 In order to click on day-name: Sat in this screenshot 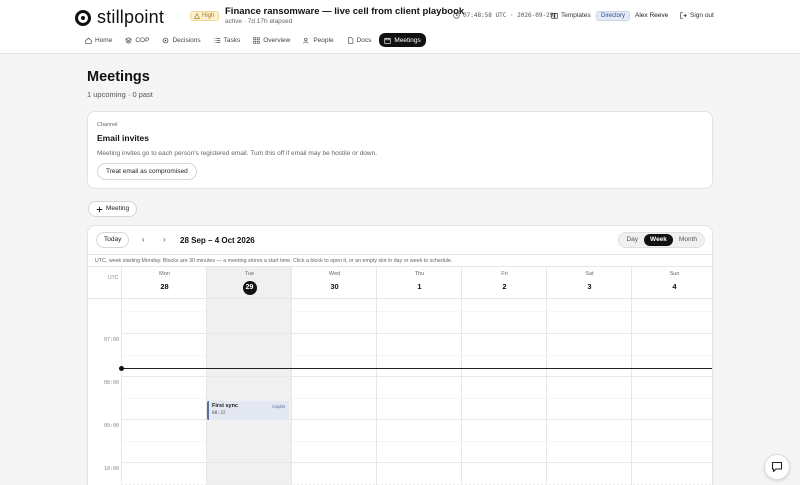, I will do `click(589, 274)`.